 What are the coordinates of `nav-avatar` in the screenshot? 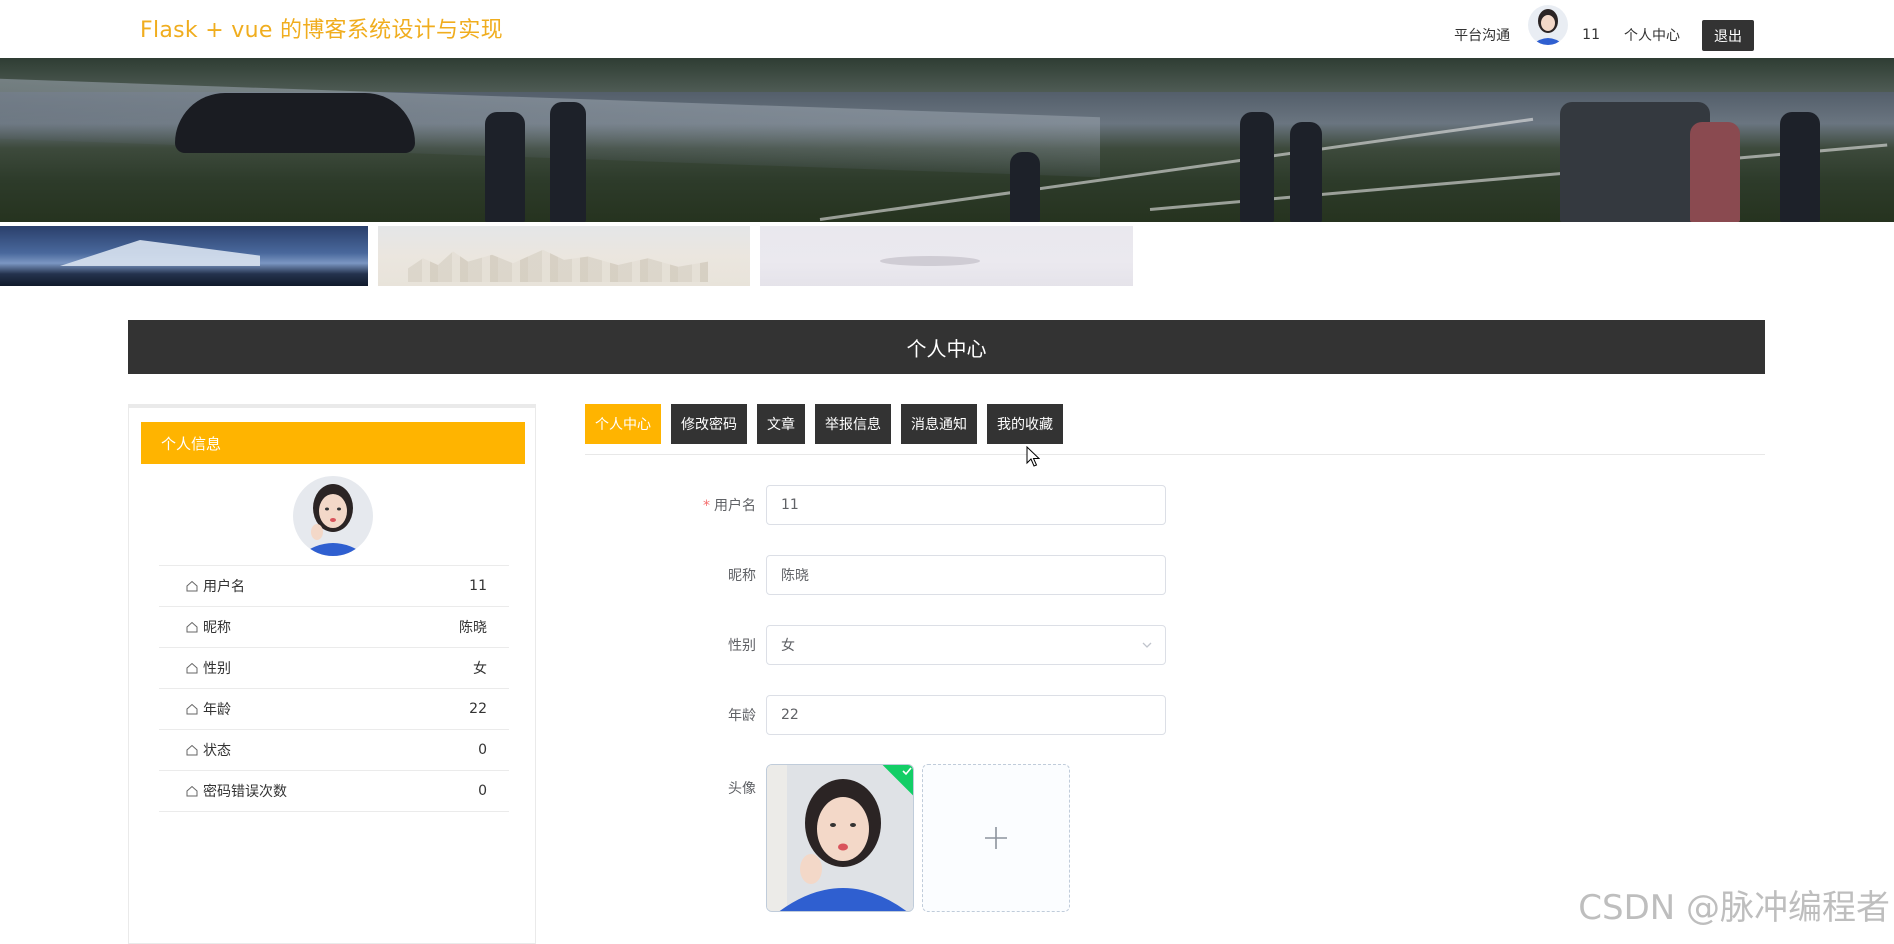 It's located at (1548, 25).